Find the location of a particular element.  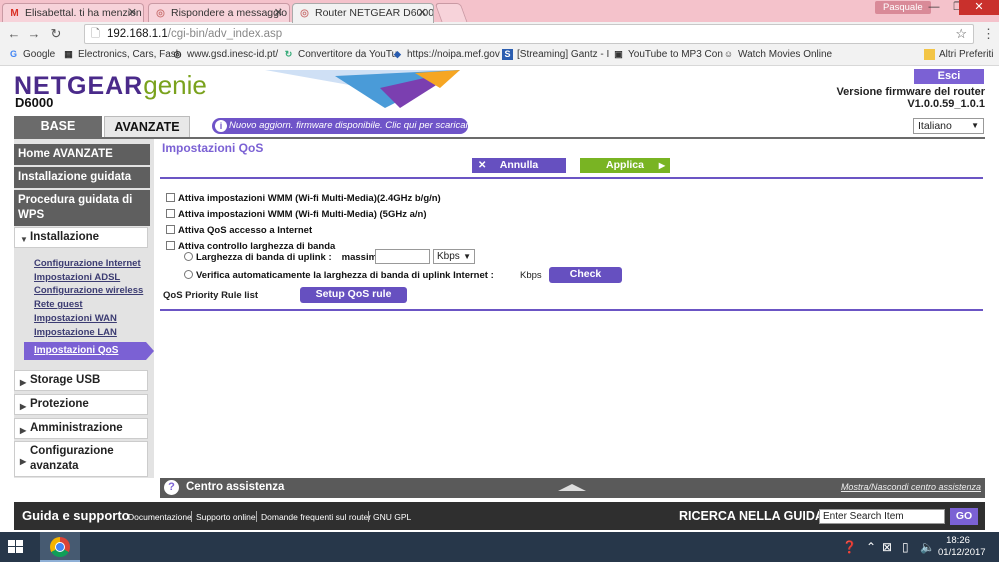

bandwidth-control-option: Attiva controllo larghezza di banda is located at coordinates (250, 246).